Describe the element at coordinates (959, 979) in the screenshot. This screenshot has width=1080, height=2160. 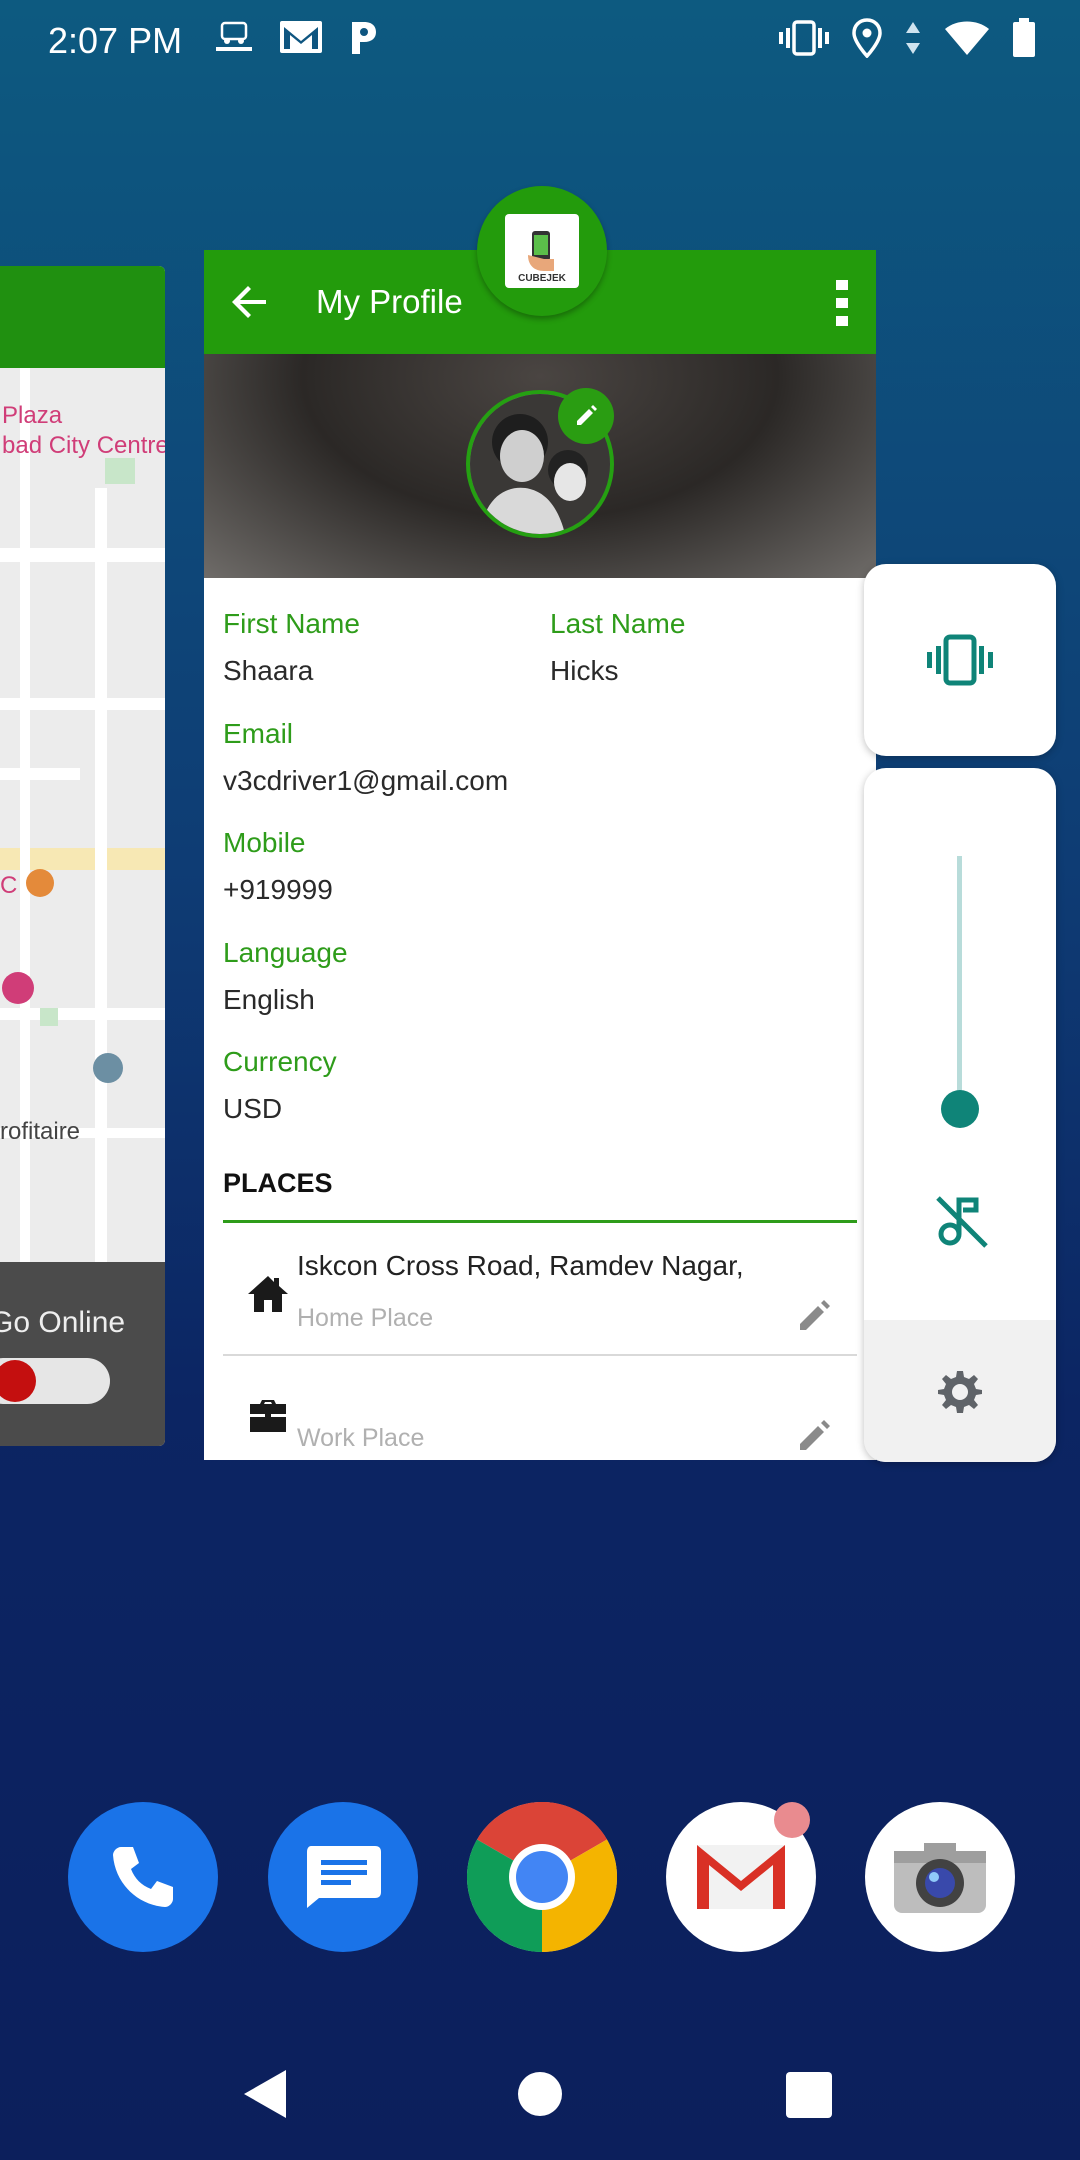
I see `volume-slider-track` at that location.